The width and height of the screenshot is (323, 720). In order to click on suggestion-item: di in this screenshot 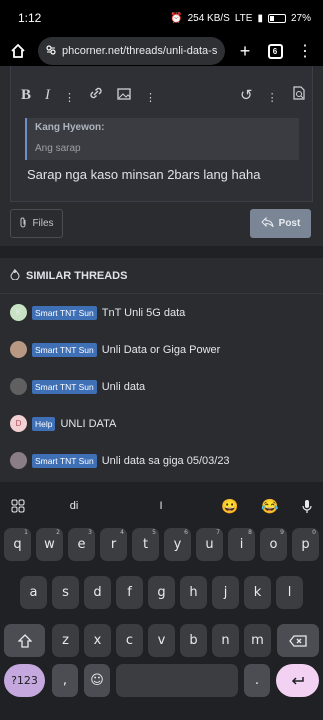, I will do `click(74, 506)`.